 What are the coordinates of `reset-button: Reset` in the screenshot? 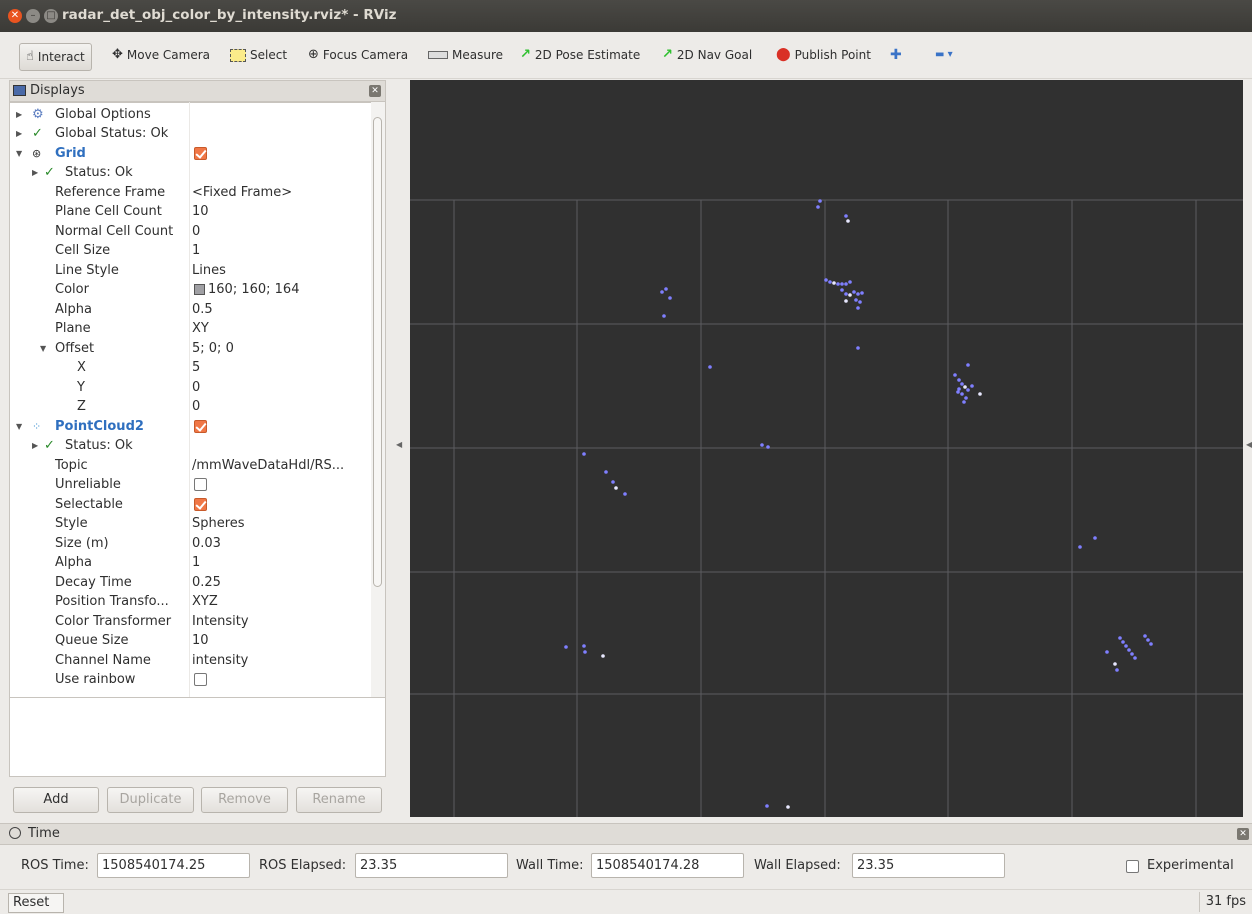 It's located at (36, 903).